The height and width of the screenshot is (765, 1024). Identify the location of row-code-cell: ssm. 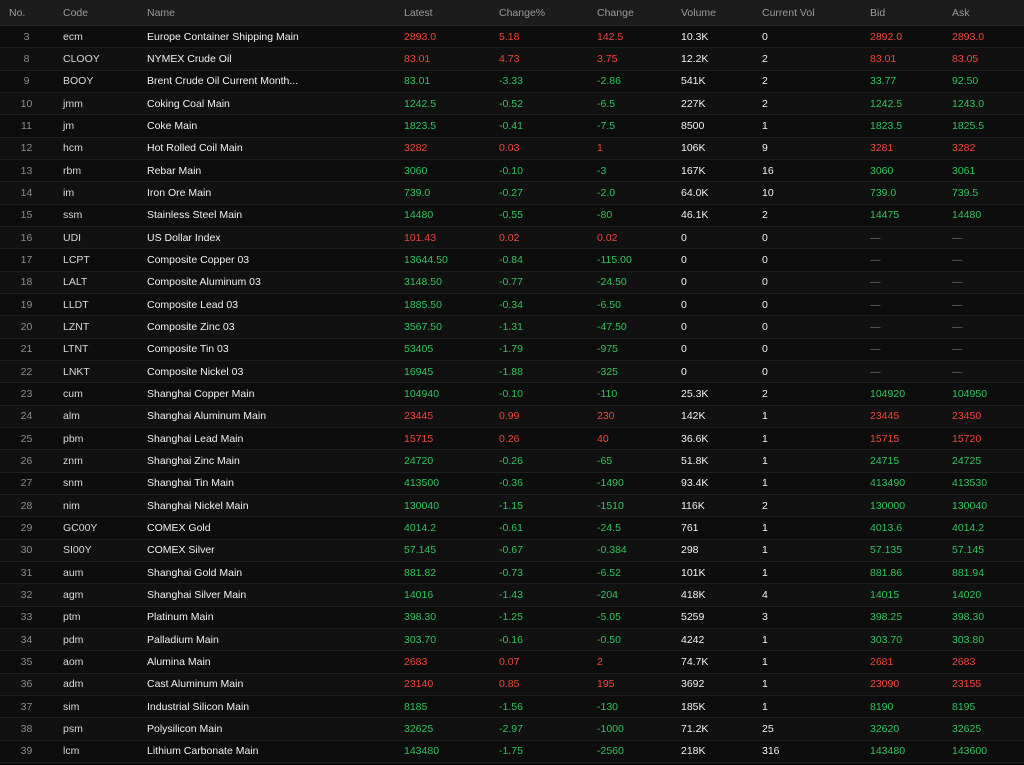
(73, 215).